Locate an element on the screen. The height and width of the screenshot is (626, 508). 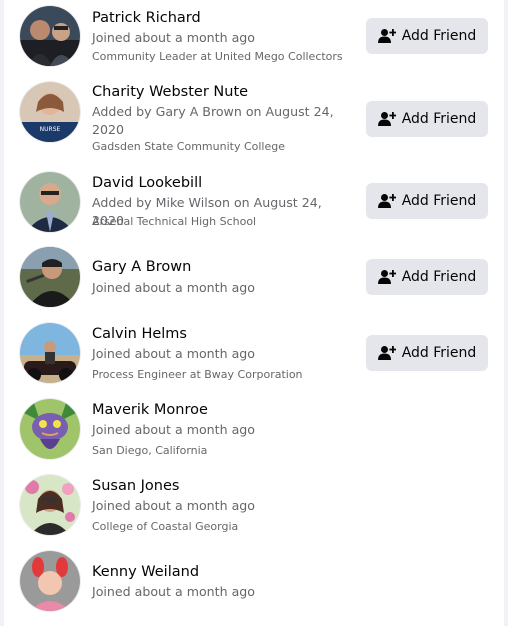
member-detail: Process Engineer at Bway Corporation is located at coordinates (197, 374).